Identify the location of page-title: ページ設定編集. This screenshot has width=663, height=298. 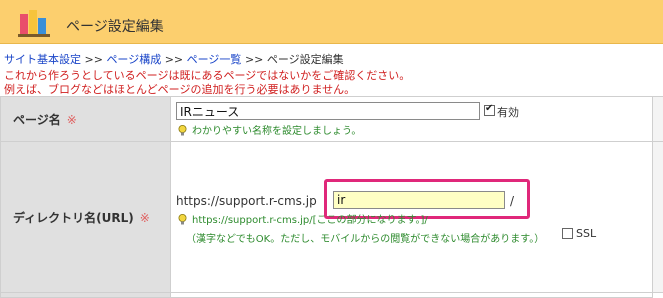
(115, 27).